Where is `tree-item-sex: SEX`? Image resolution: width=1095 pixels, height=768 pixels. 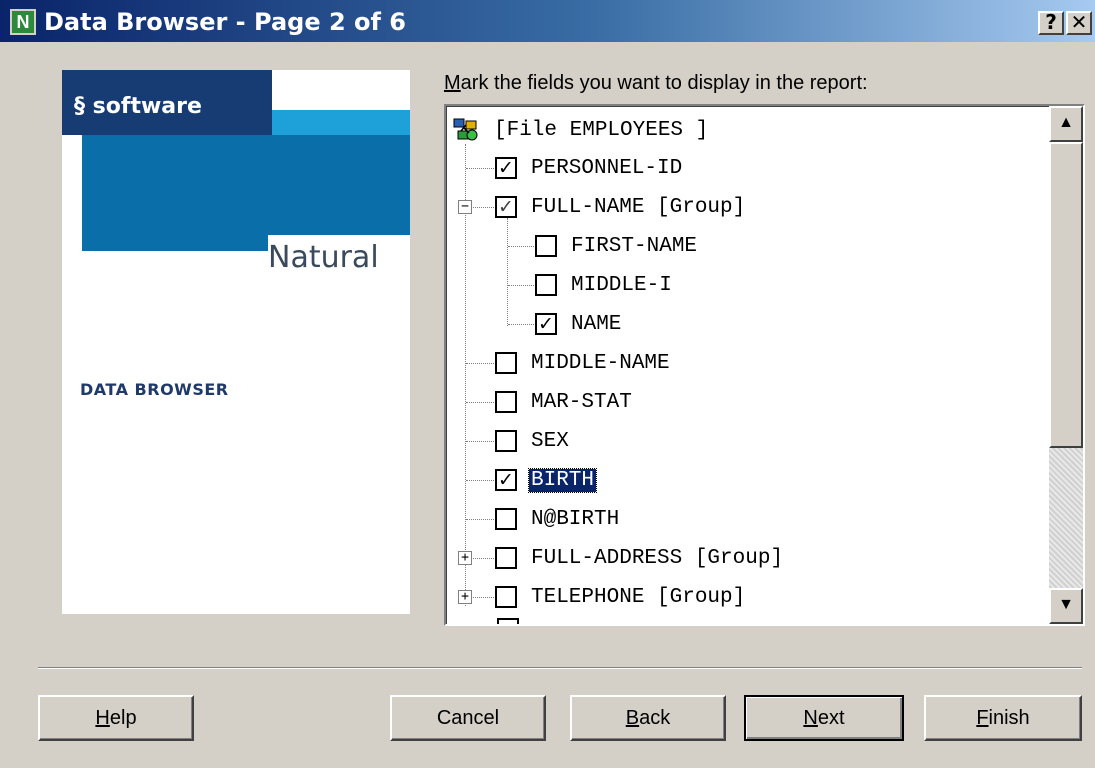 tree-item-sex: SEX is located at coordinates (532, 441).